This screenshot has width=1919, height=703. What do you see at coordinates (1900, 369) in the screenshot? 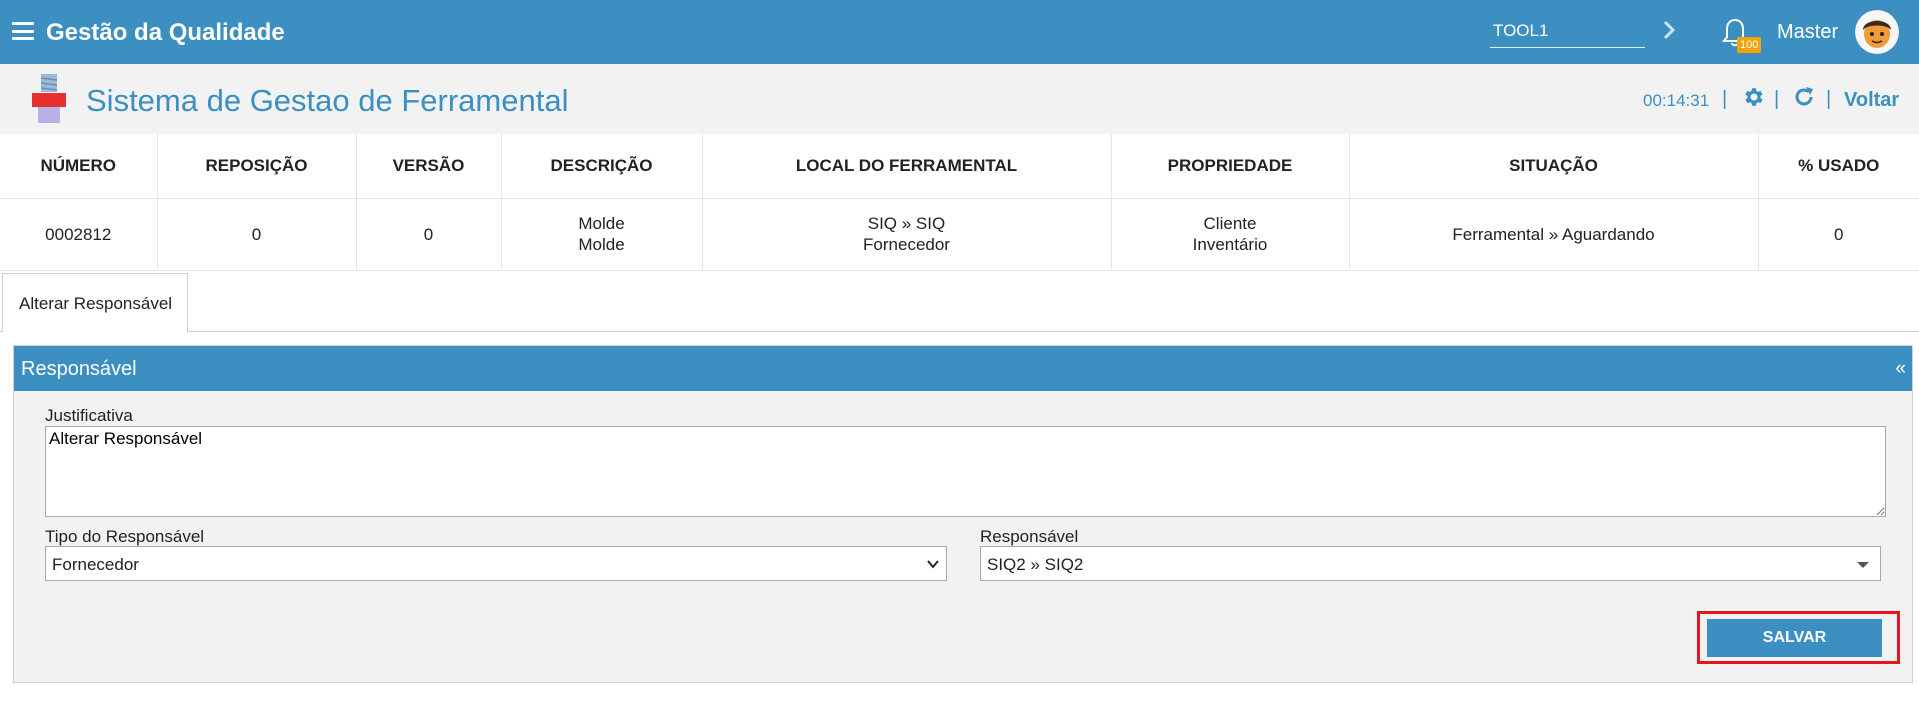
I see `collapse-icon: «` at bounding box center [1900, 369].